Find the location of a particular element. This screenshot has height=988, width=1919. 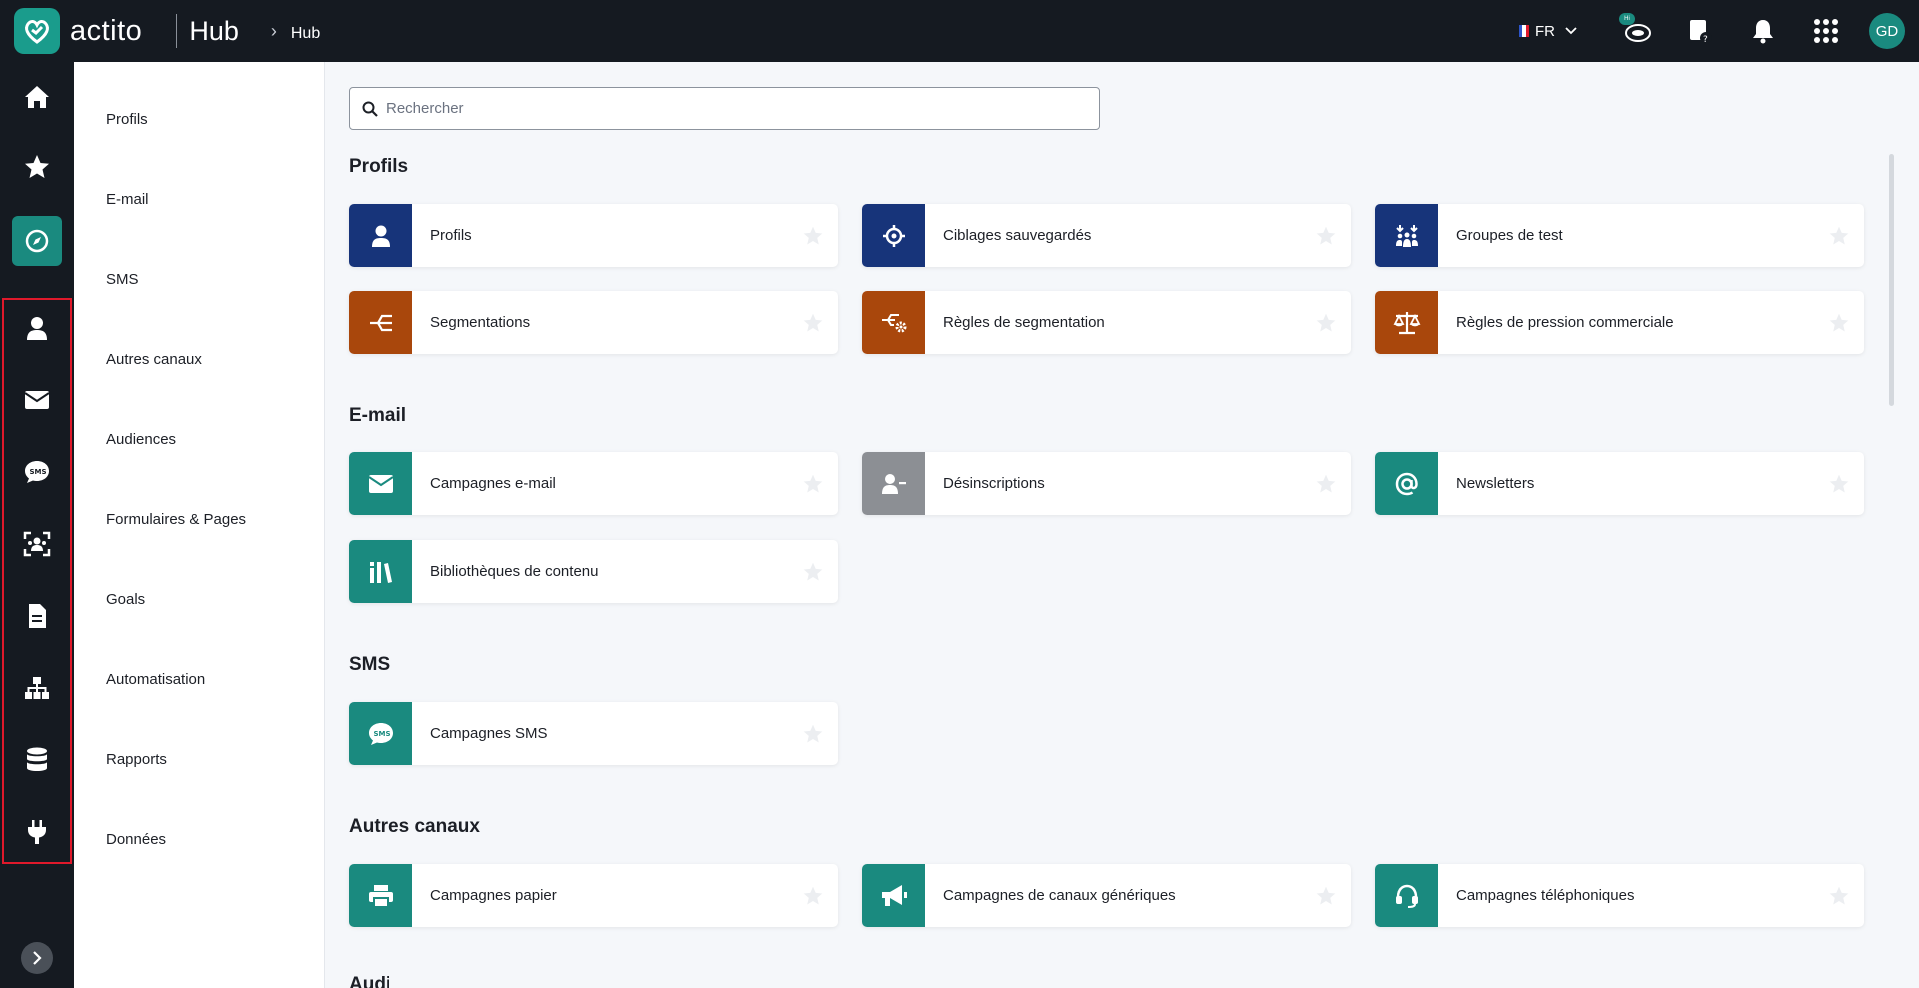

help-button: ? is located at coordinates (1700, 31).